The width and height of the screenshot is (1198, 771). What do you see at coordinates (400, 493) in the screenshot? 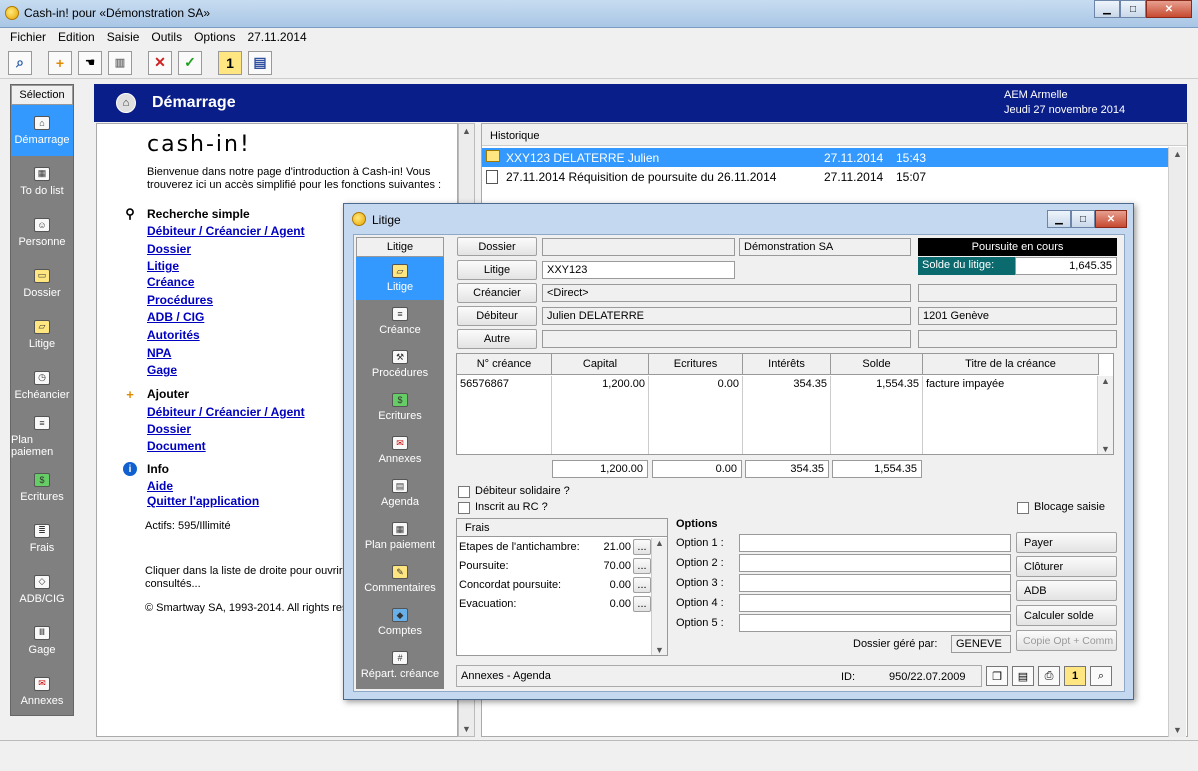
I see `dialog-nav-agenda: ▤ Agenda` at bounding box center [400, 493].